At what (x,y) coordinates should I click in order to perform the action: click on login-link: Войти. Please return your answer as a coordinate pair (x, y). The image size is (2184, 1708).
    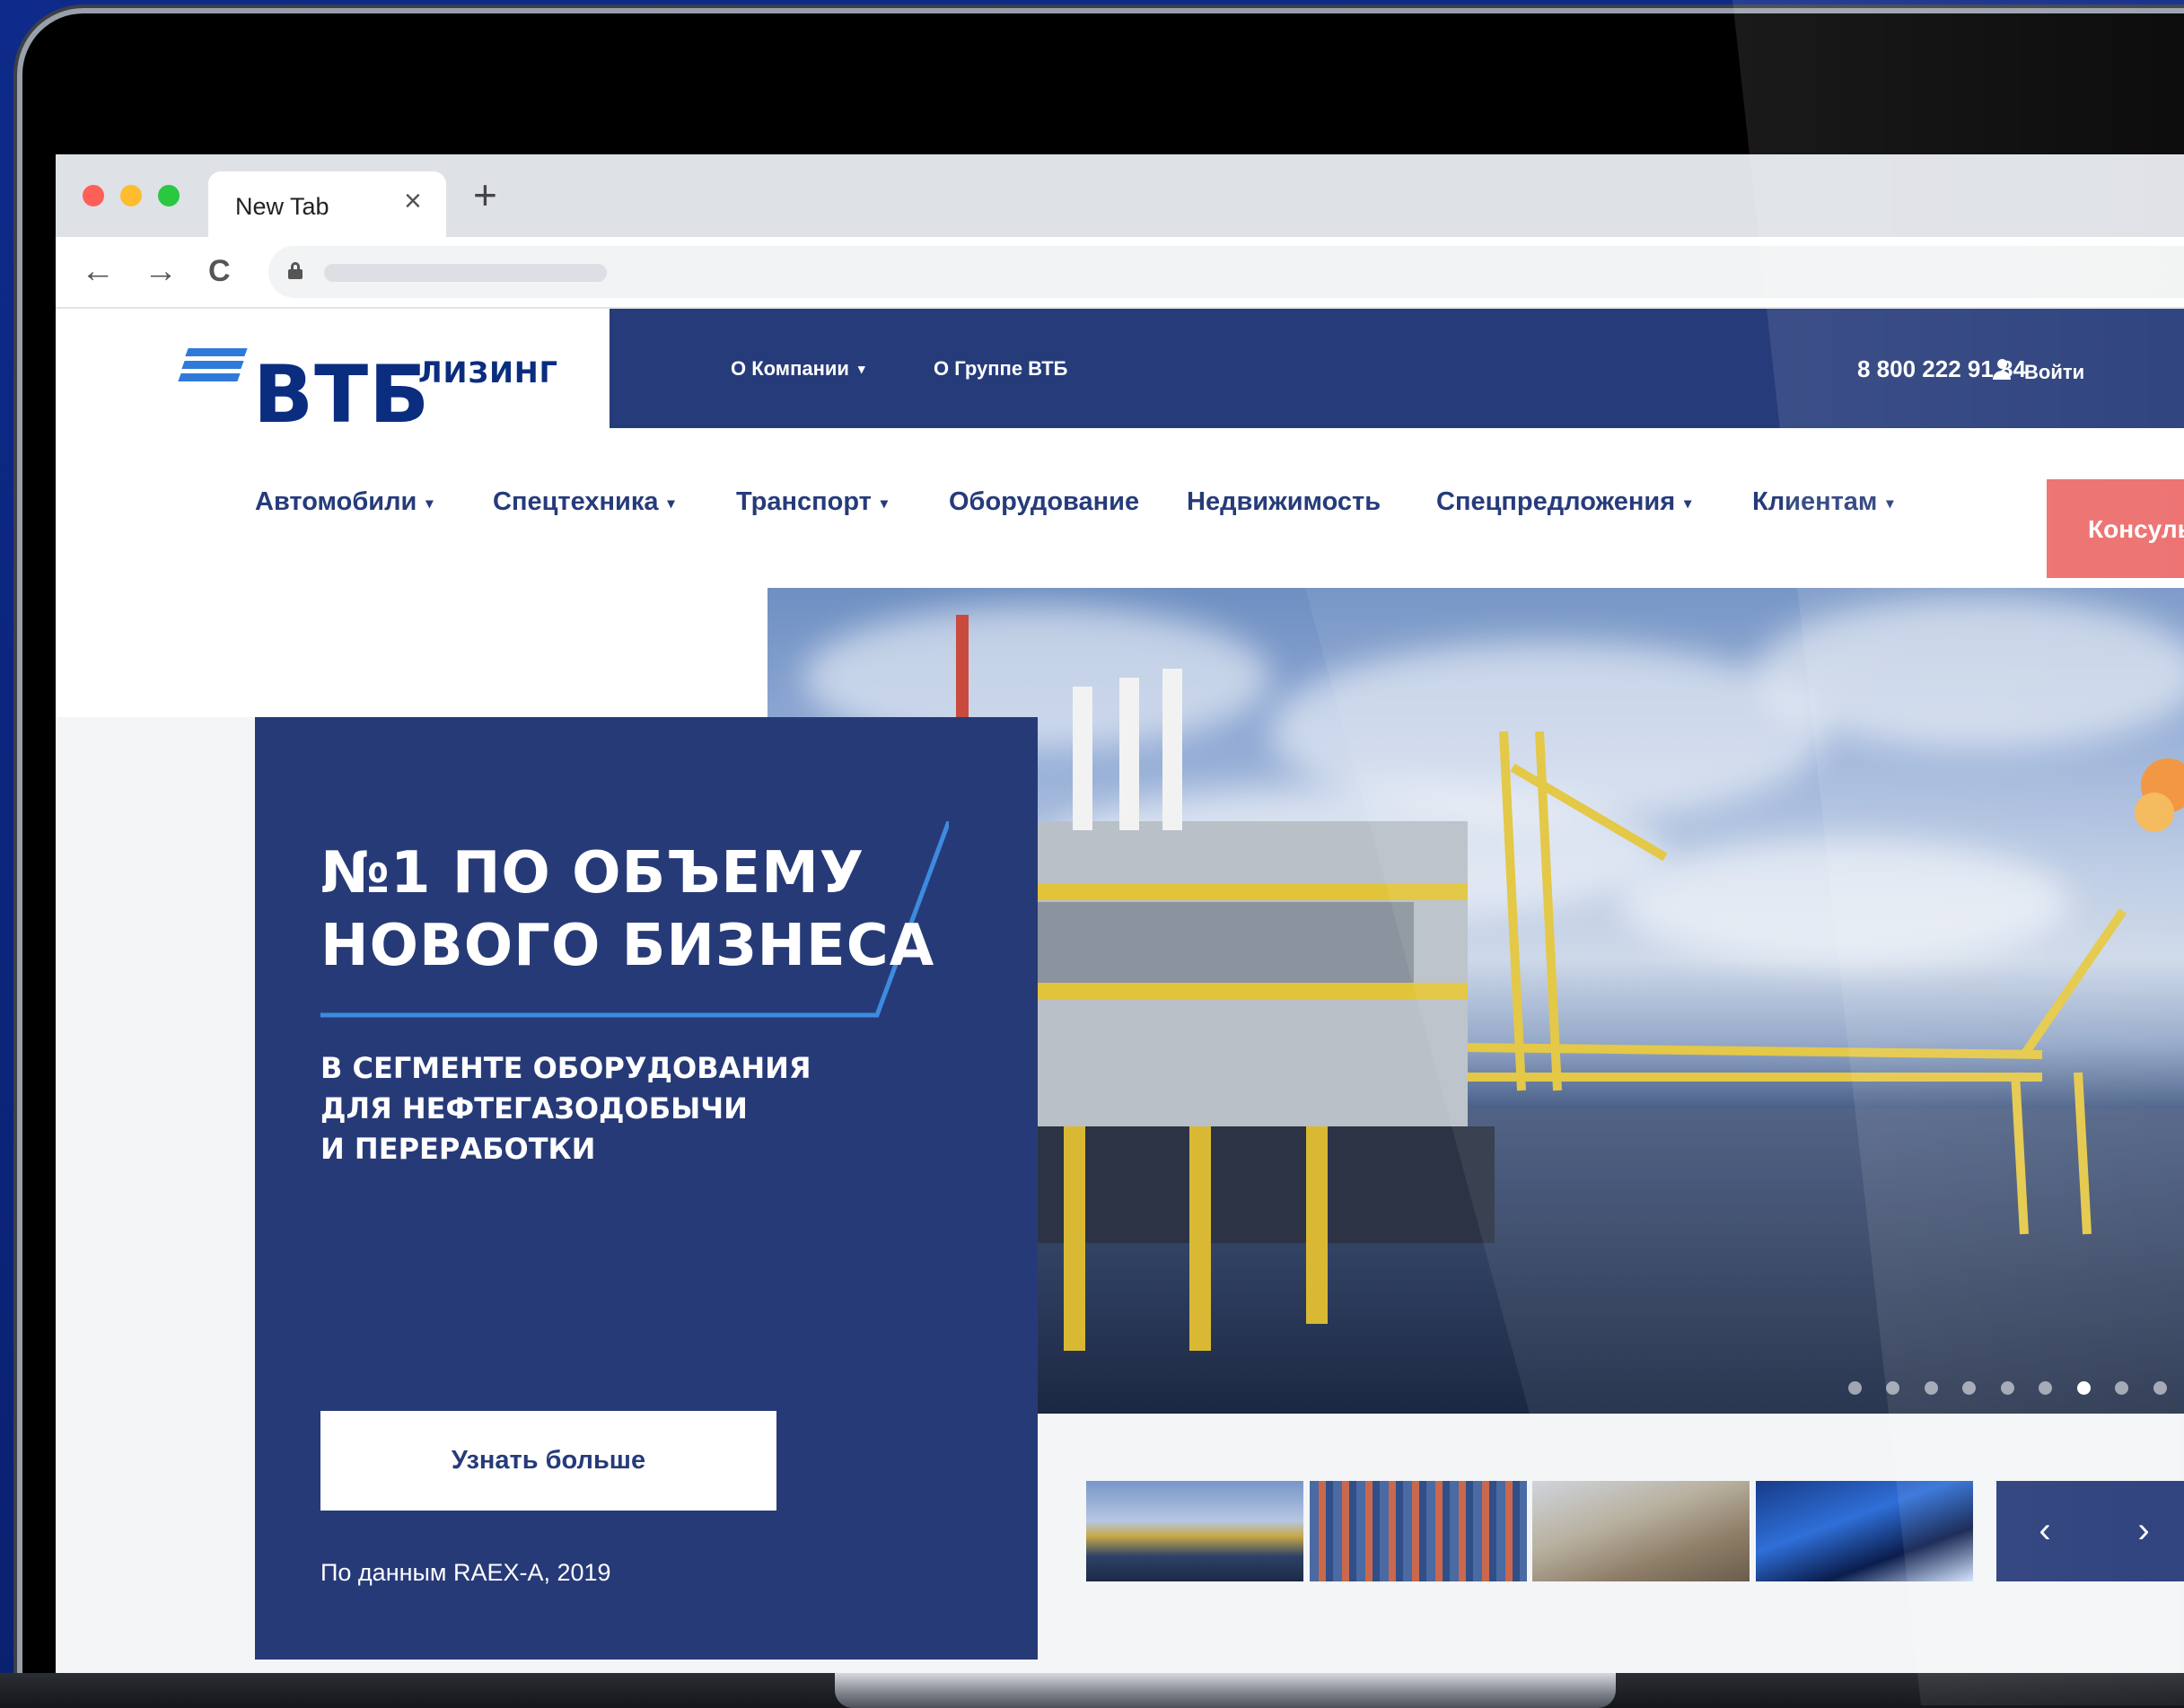
    Looking at the image, I should click on (2038, 369).